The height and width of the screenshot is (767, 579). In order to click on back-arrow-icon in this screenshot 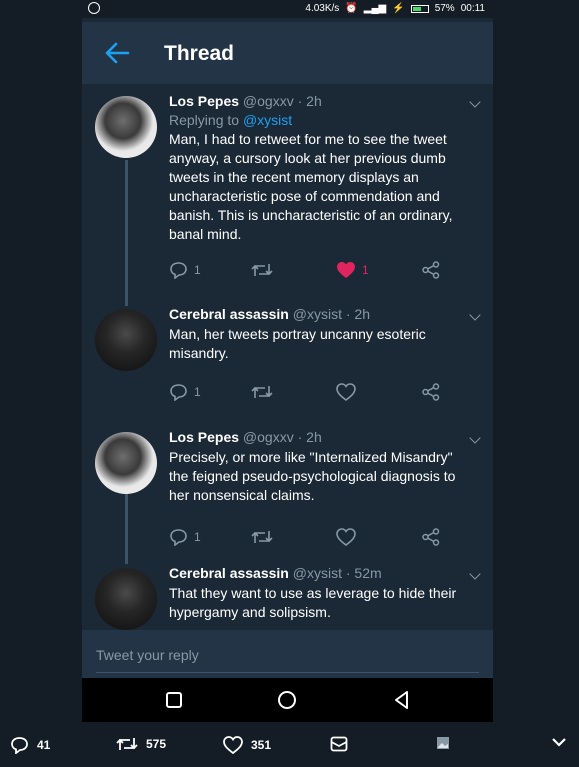, I will do `click(117, 53)`.